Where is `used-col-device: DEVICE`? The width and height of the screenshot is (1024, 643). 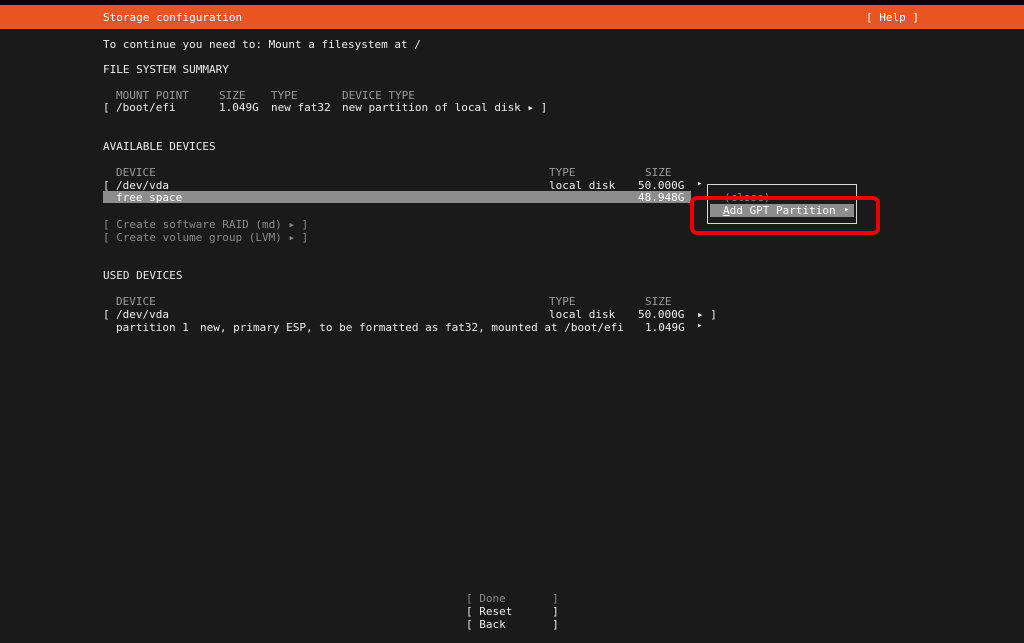
used-col-device: DEVICE is located at coordinates (136, 301).